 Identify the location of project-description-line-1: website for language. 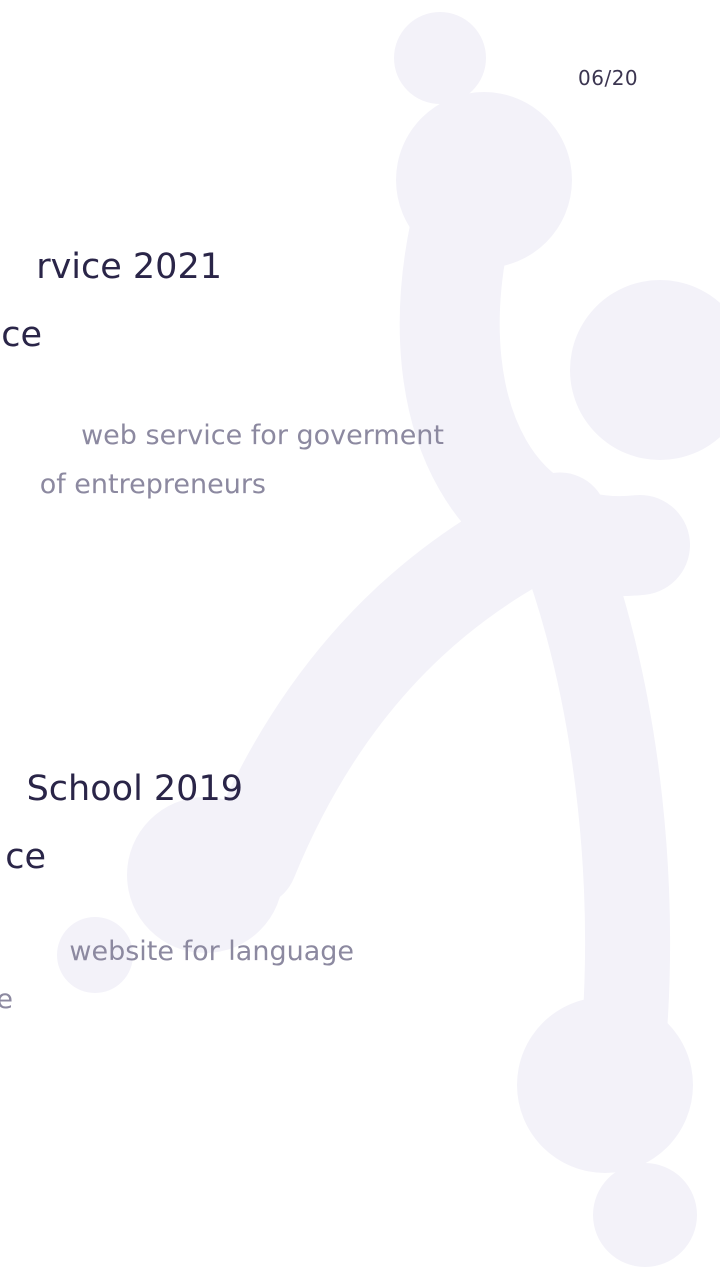
(211, 951).